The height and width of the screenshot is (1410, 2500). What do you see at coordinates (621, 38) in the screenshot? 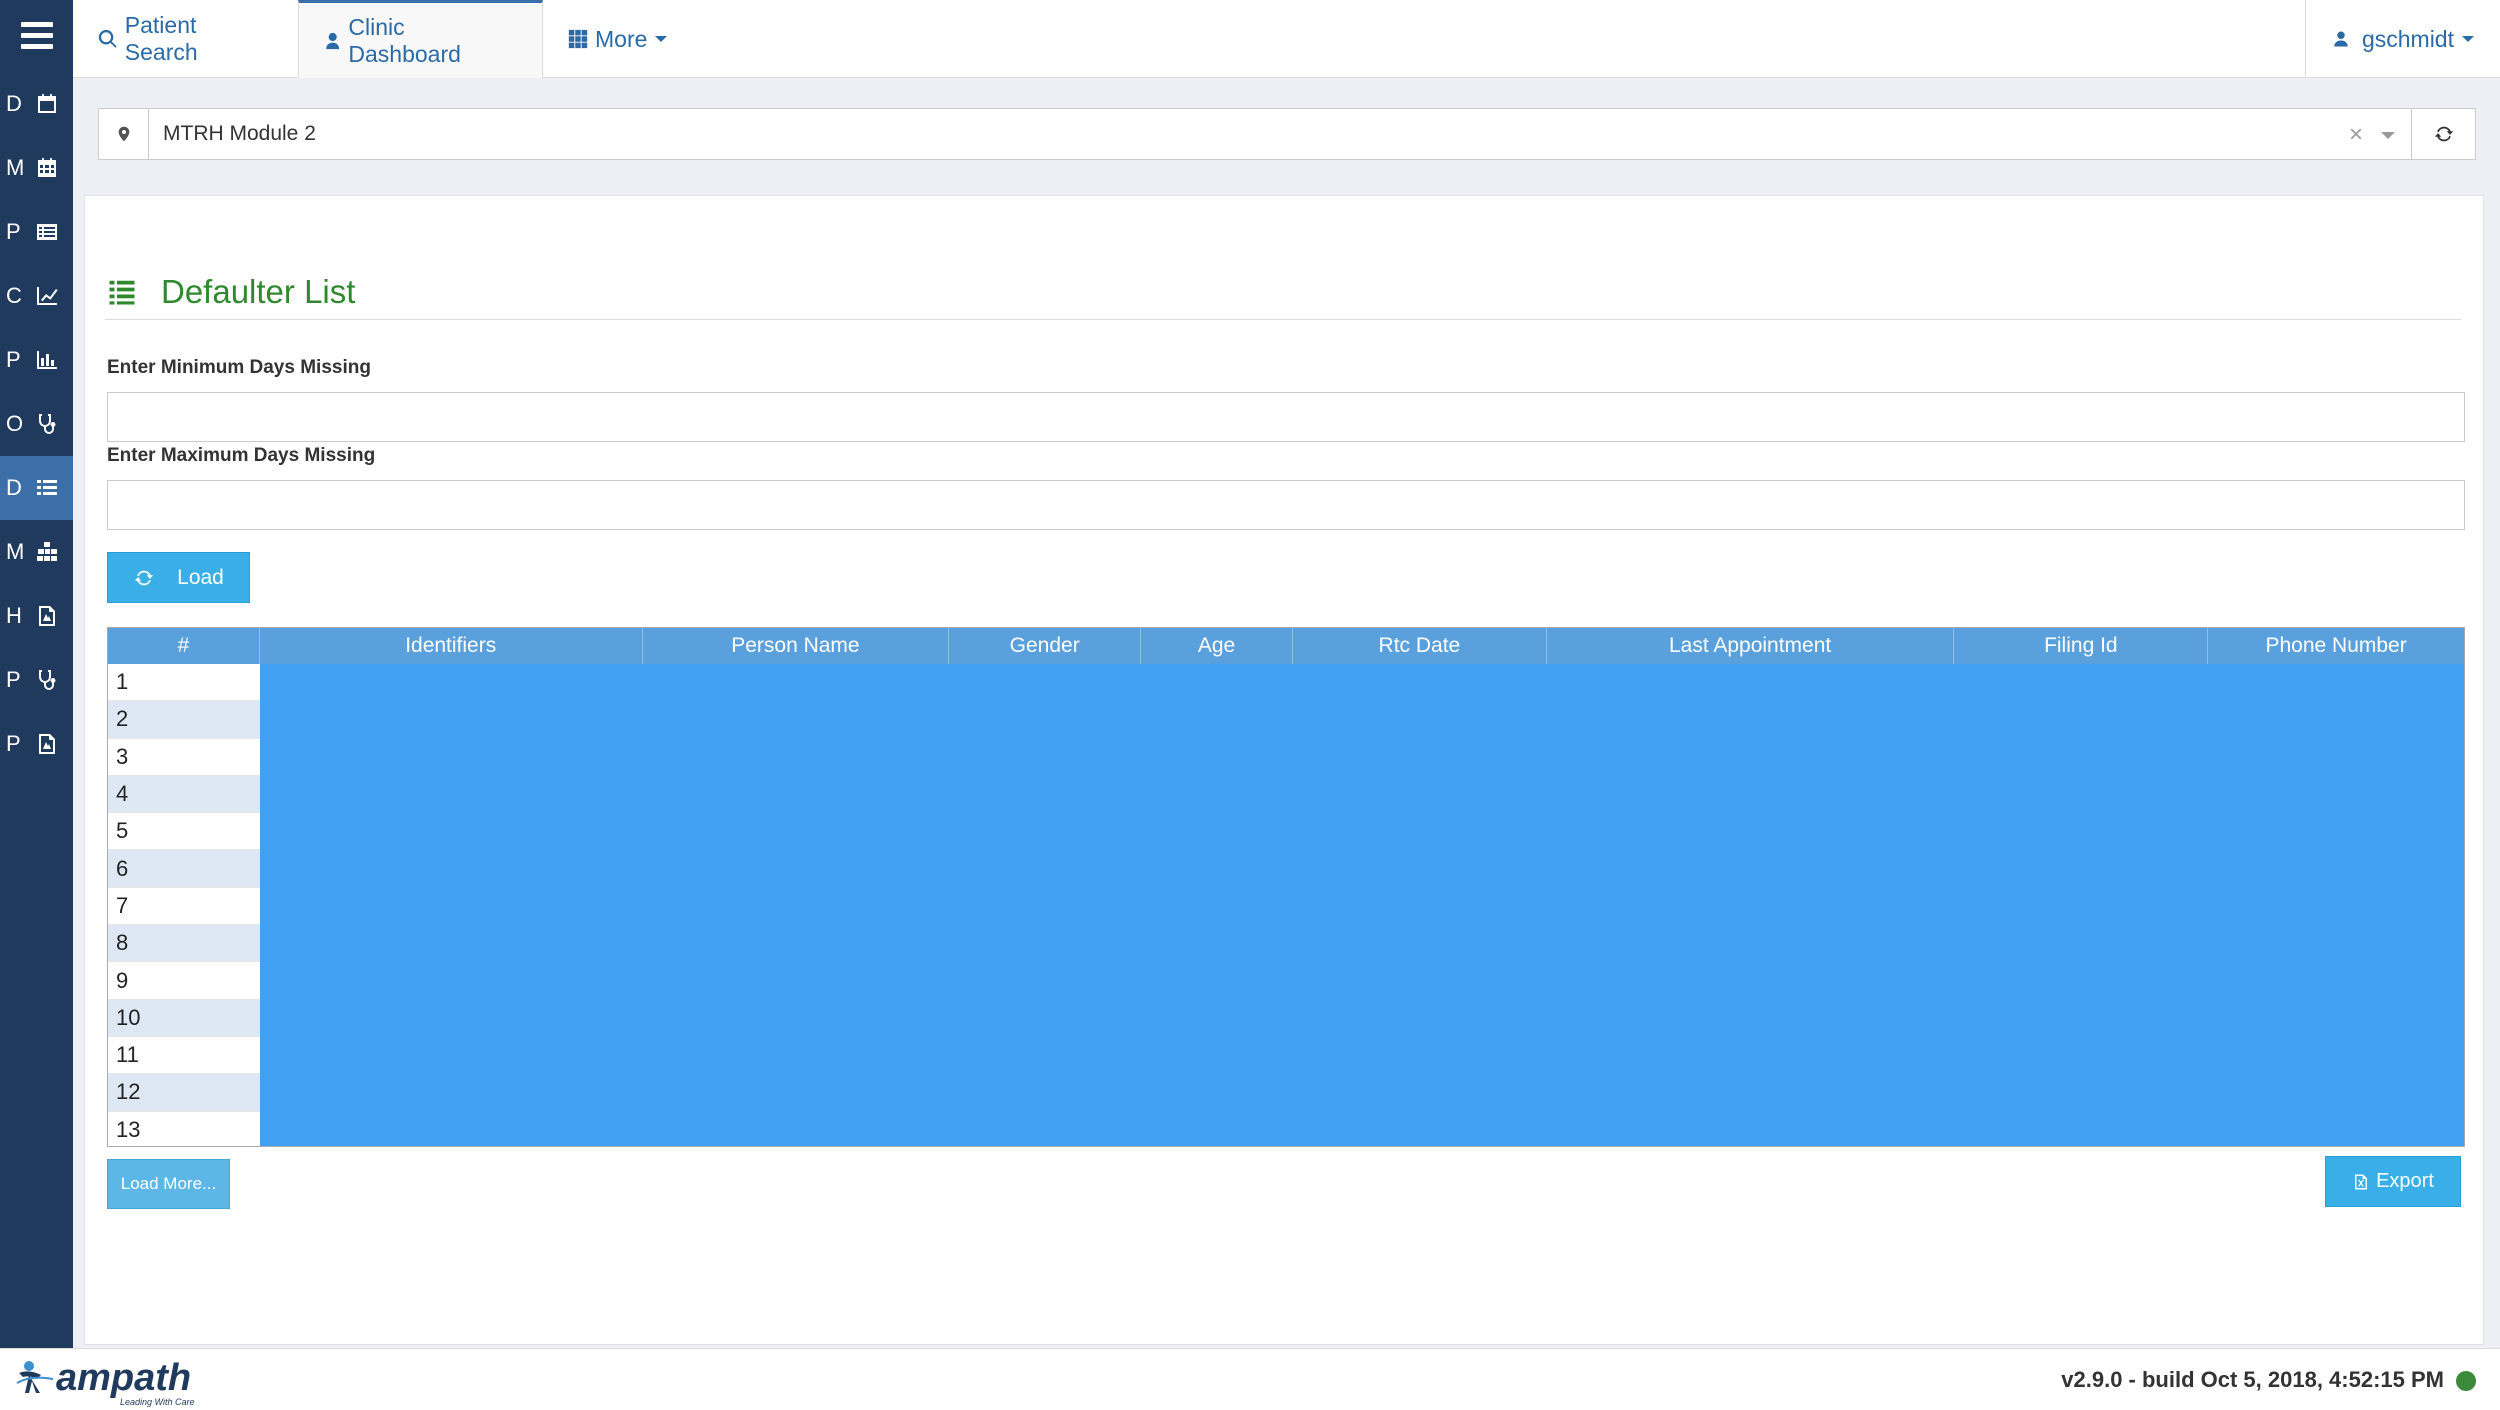
I see `more-menu-label: More` at bounding box center [621, 38].